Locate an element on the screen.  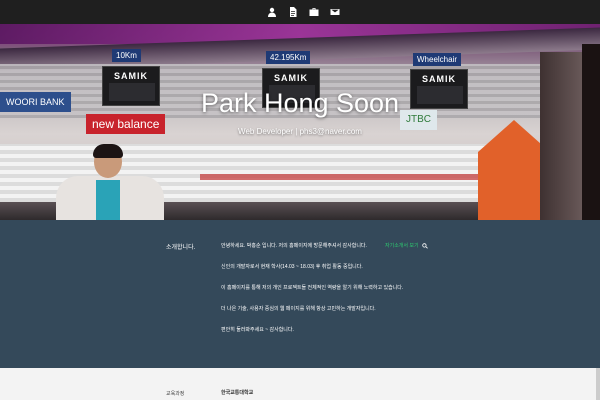
nav-about-button is located at coordinates (272, 12).